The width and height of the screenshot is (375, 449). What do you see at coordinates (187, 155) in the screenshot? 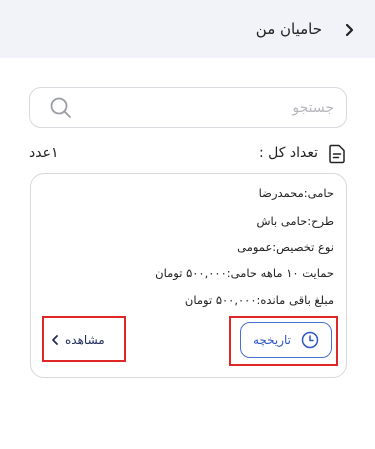
I see `total-count-row: تعداد کل : ۱عدد` at bounding box center [187, 155].